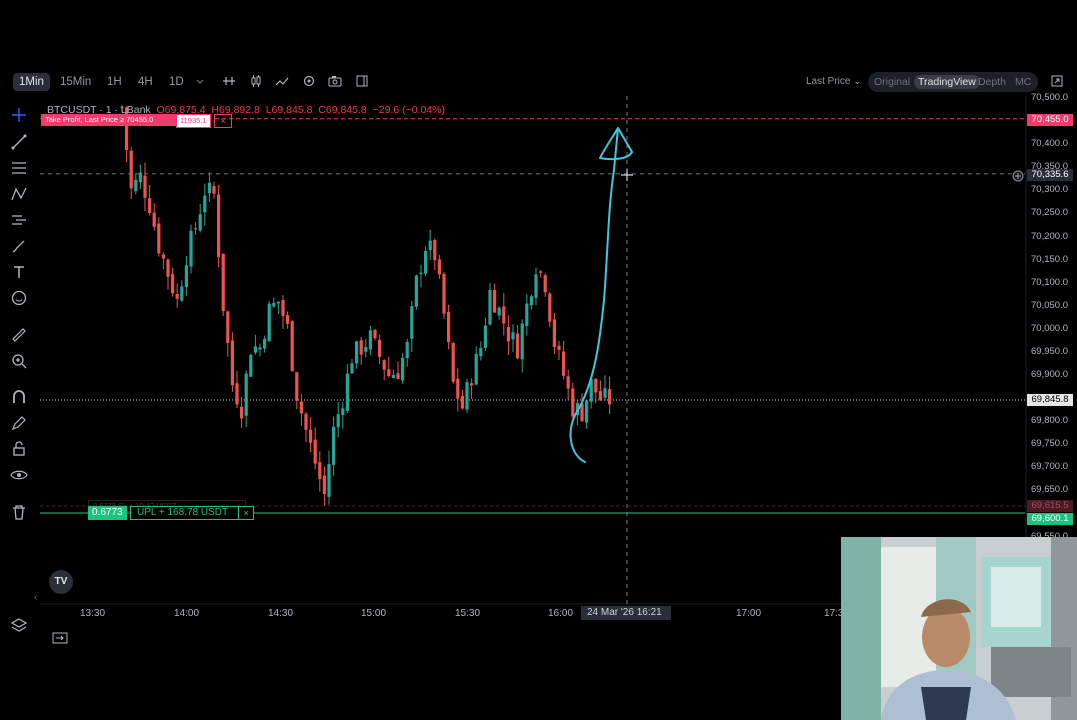 The image size is (1077, 720). What do you see at coordinates (223, 121) in the screenshot?
I see `take-profit-cancel-button: ×` at bounding box center [223, 121].